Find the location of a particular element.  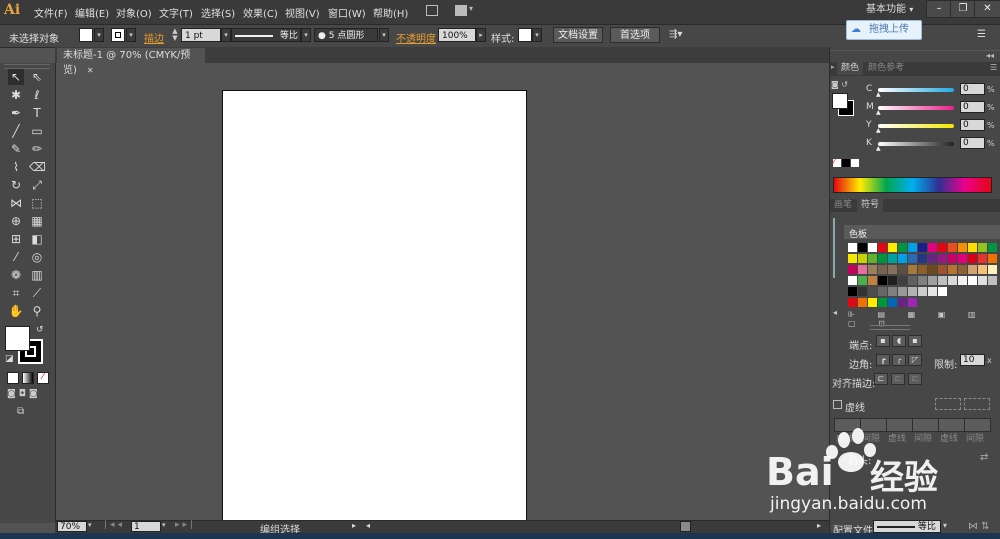

selection-tool-icon: ↖ is located at coordinates (16, 77).